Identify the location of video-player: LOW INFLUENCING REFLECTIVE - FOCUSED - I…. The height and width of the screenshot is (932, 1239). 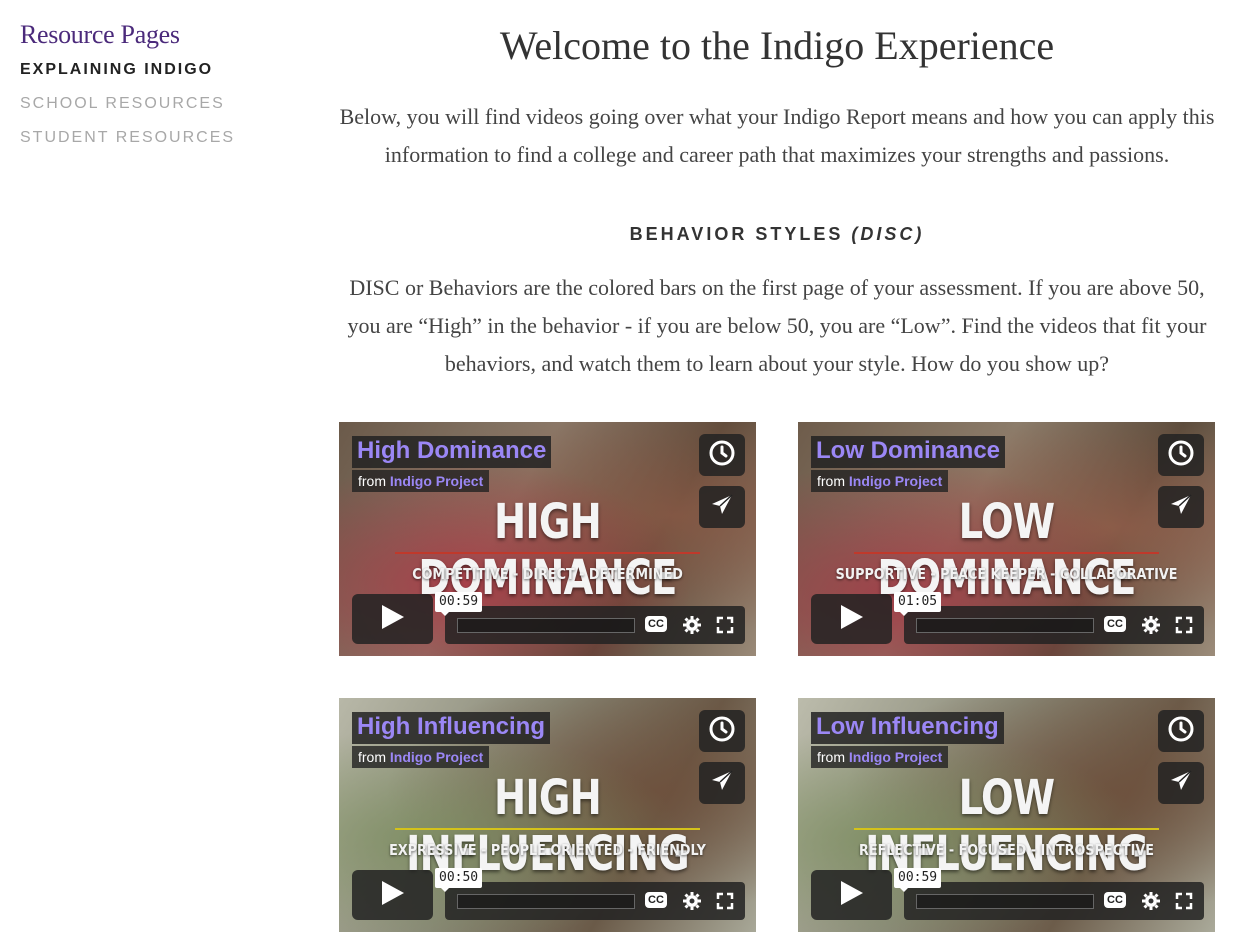
(1006, 815).